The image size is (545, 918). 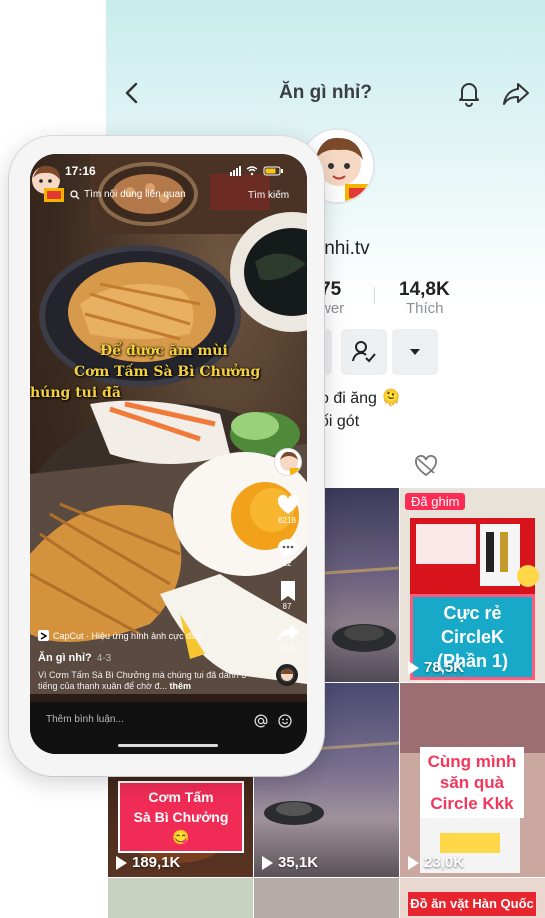 What do you see at coordinates (288, 505) in the screenshot?
I see `like-heart-icon` at bounding box center [288, 505].